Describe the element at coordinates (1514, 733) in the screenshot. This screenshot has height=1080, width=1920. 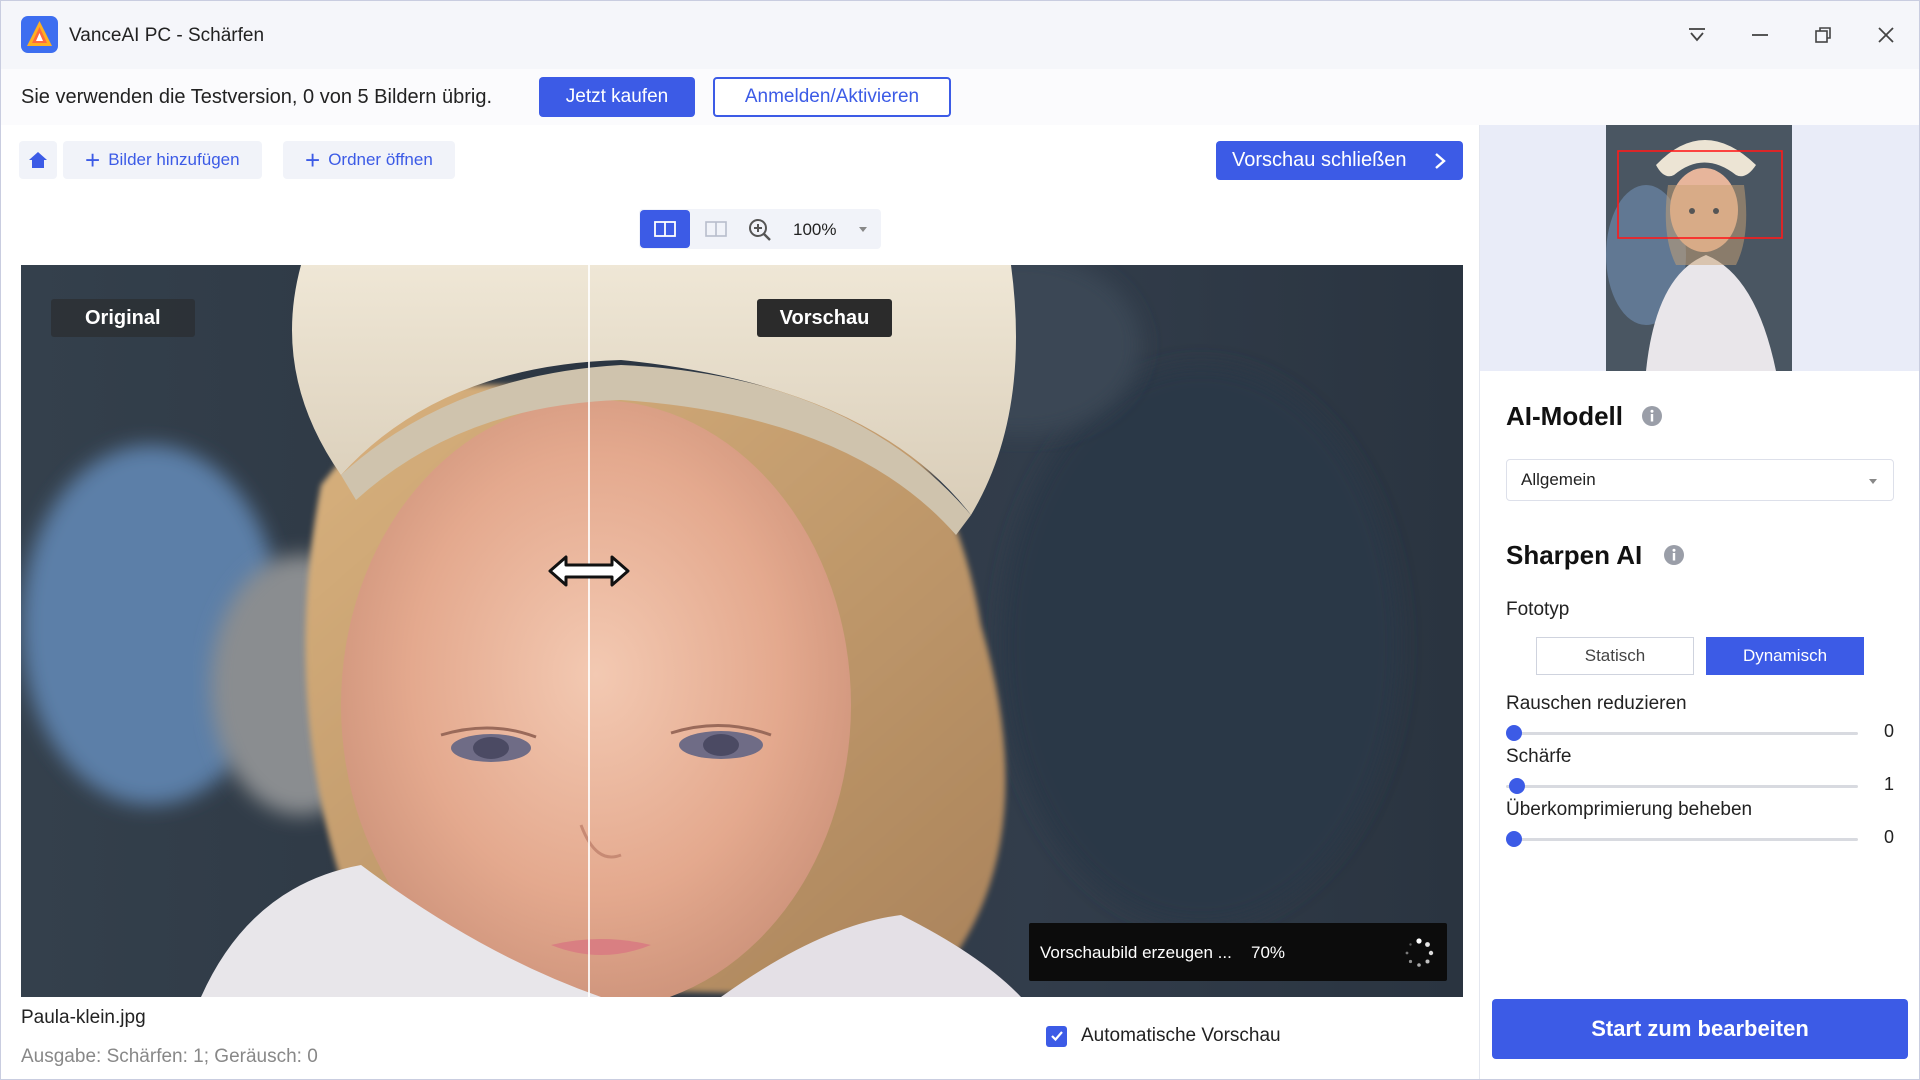
I see `noise-reduction-slider-thumb` at that location.